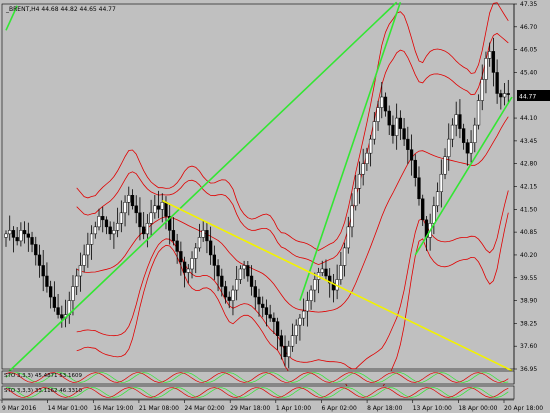 Image resolution: width=550 pixels, height=413 pixels. What do you see at coordinates (250, 408) in the screenshot?
I see `x-tick-label: 29 Mar 18:00` at bounding box center [250, 408].